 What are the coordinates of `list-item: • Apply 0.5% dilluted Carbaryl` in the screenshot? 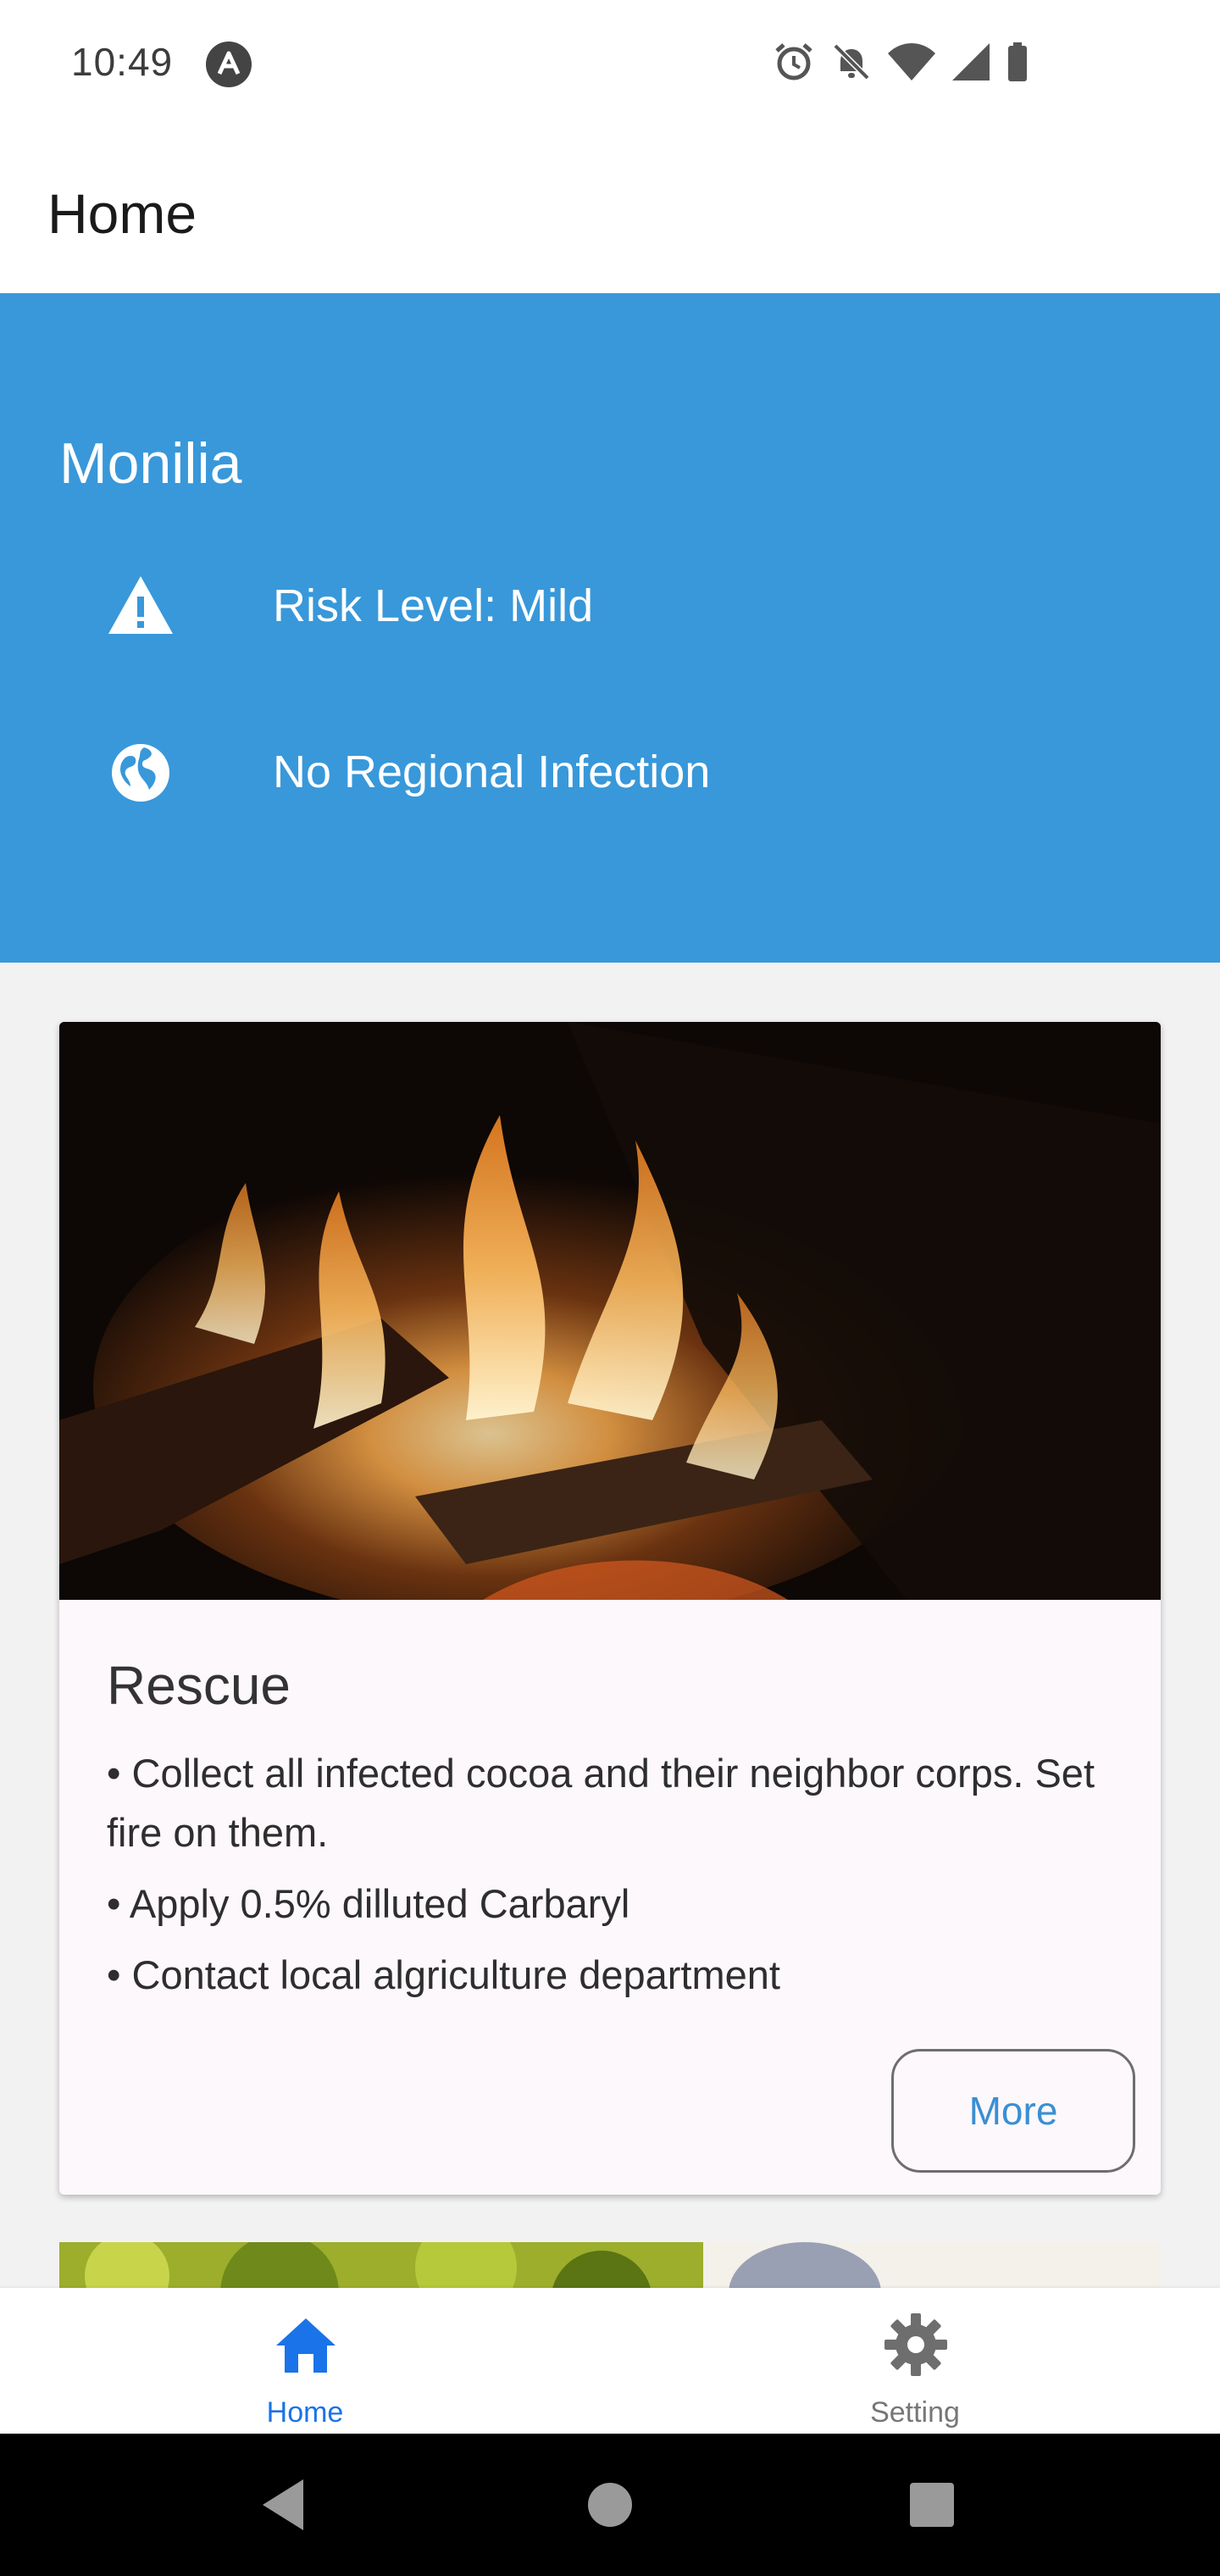 It's located at (368, 1903).